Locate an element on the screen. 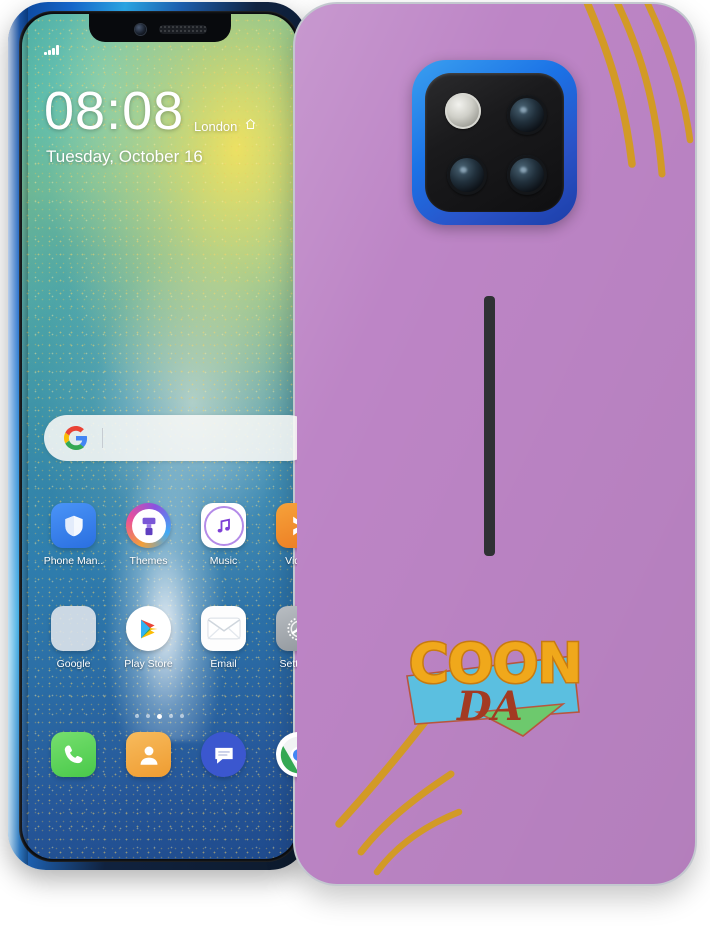  play-store-icon is located at coordinates (148, 628).